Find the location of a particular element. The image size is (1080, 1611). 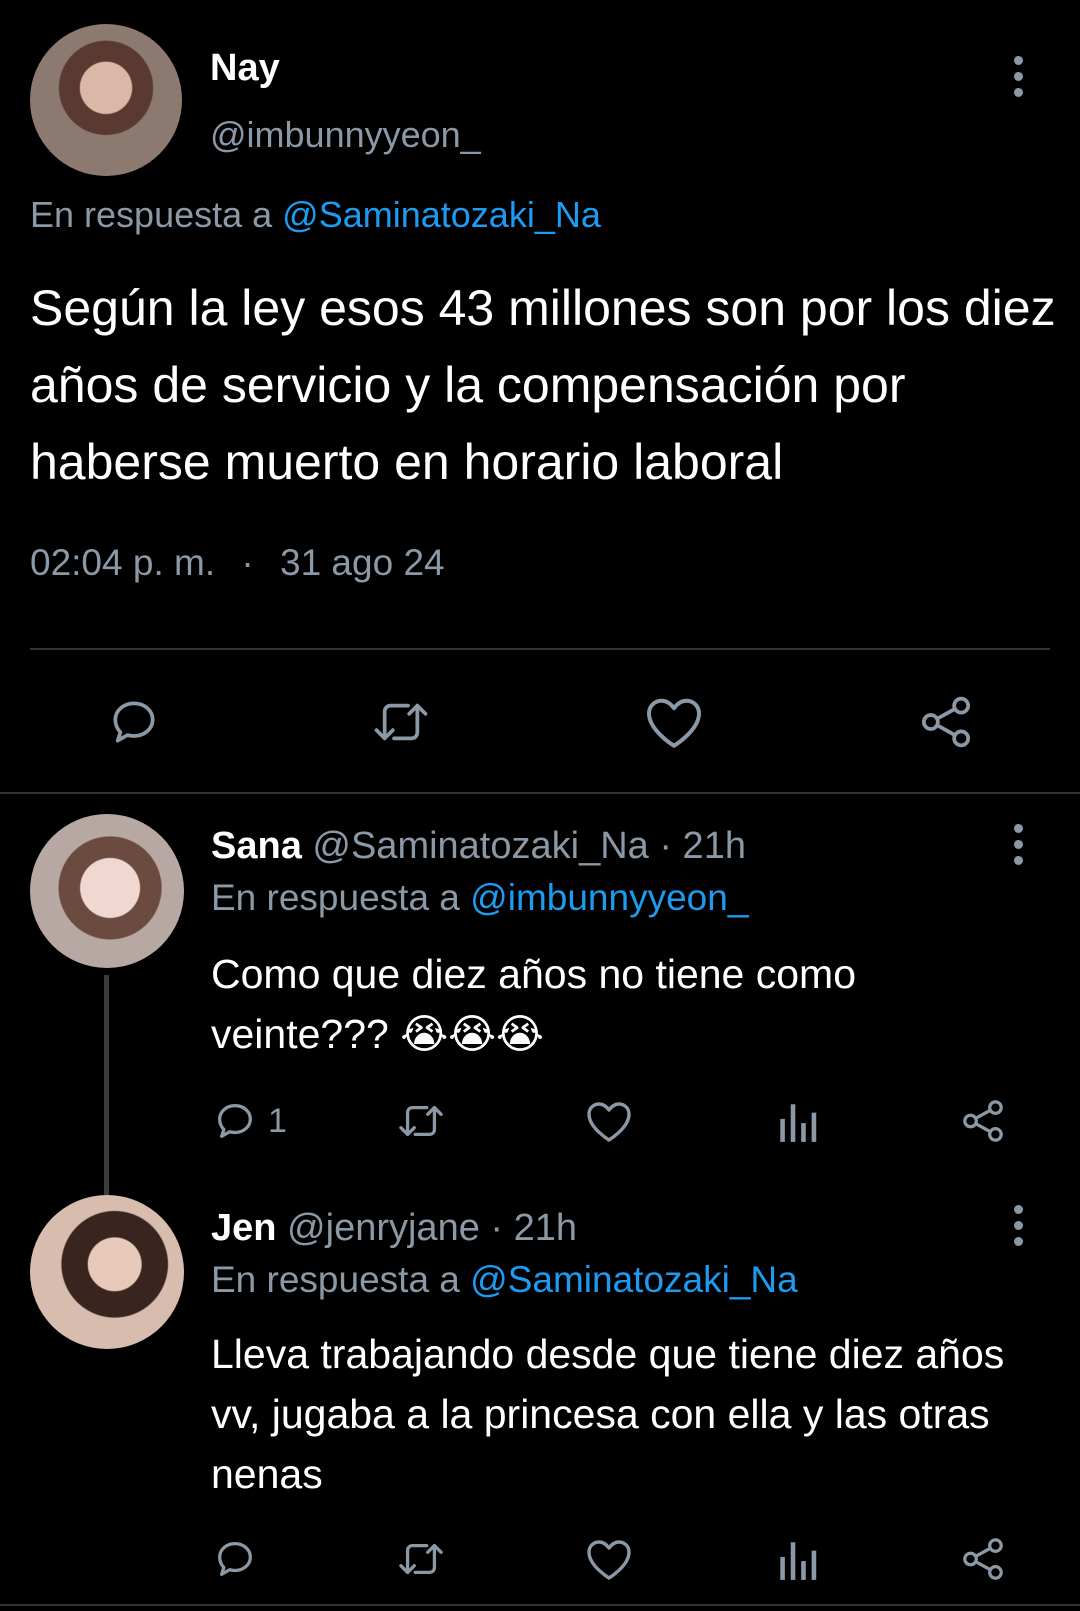

reply-header: Jen @jenryjane · 21h is located at coordinates (394, 1228).